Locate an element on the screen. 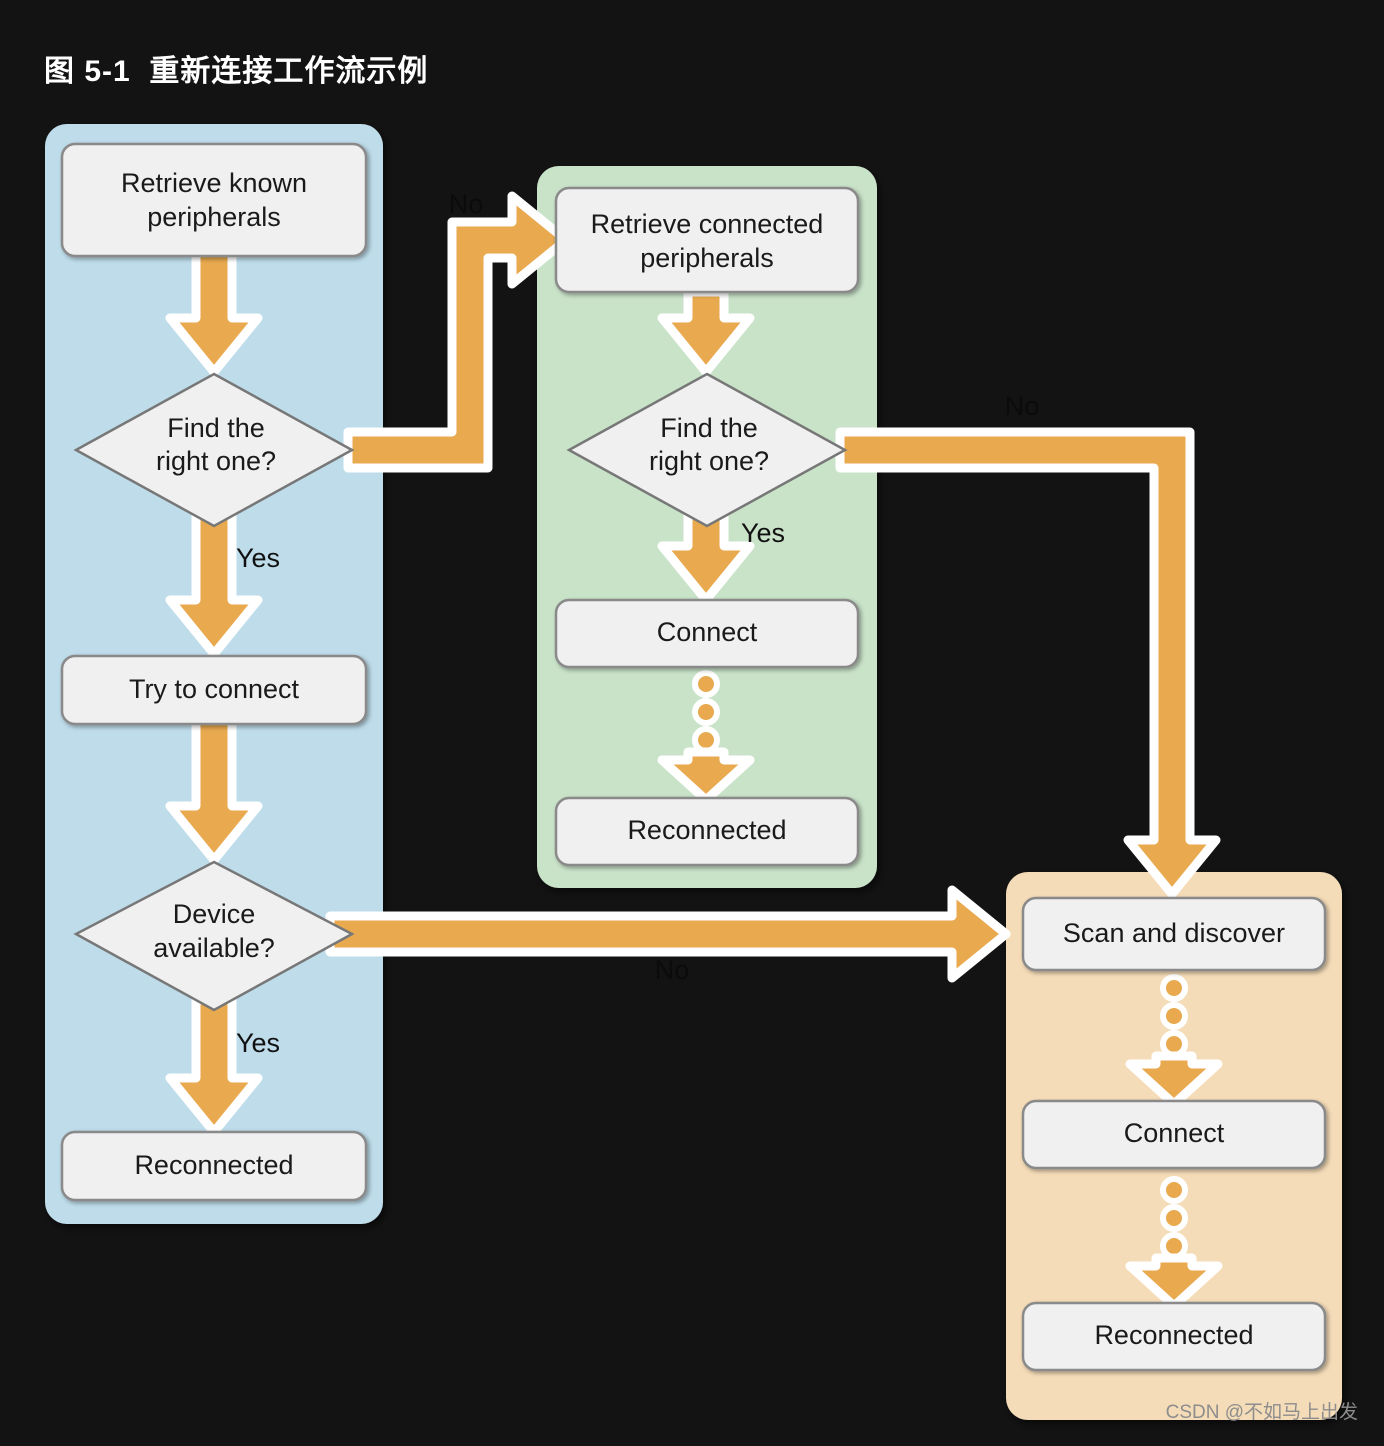  node-reconnected-green: Reconnected is located at coordinates (707, 831).